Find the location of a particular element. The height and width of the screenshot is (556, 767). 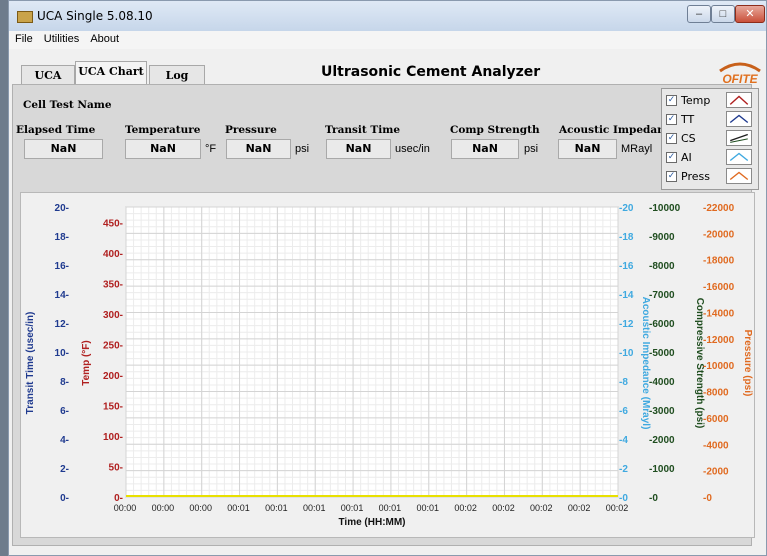

acoustic-impedance-tick-label: -4 is located at coordinates (623, 440).